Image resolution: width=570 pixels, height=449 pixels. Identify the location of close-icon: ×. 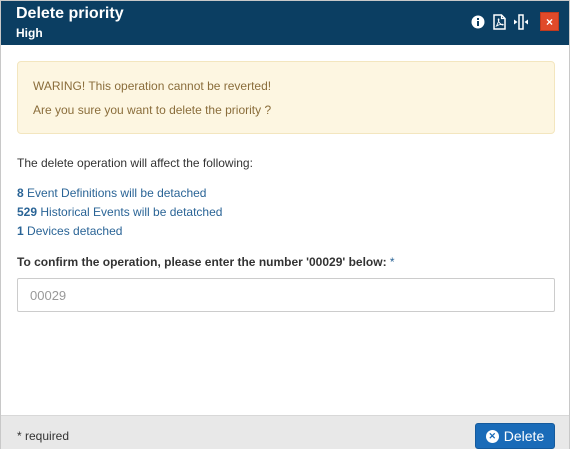
(549, 21).